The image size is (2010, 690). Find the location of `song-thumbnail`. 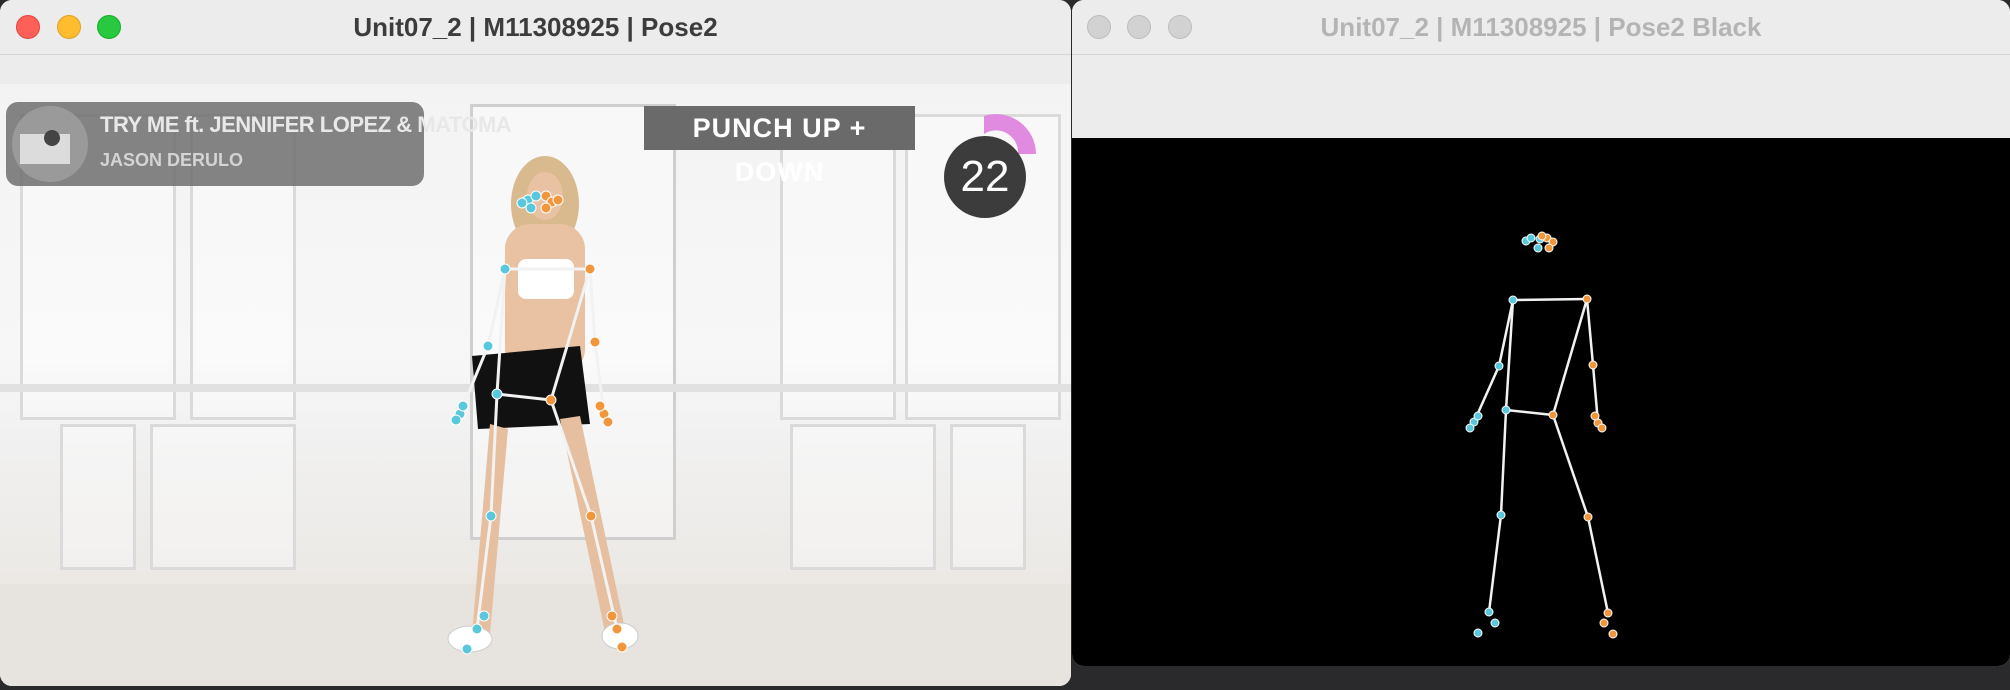

song-thumbnail is located at coordinates (50, 144).